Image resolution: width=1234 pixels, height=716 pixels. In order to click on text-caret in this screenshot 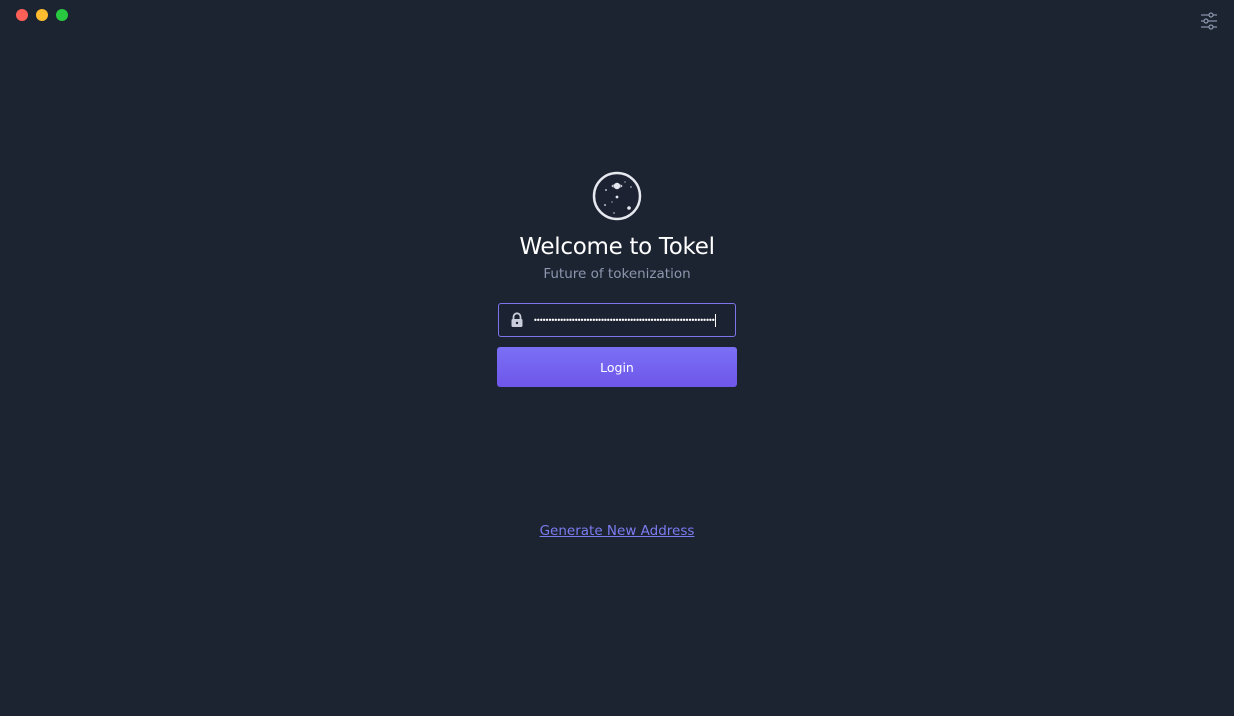, I will do `click(715, 320)`.